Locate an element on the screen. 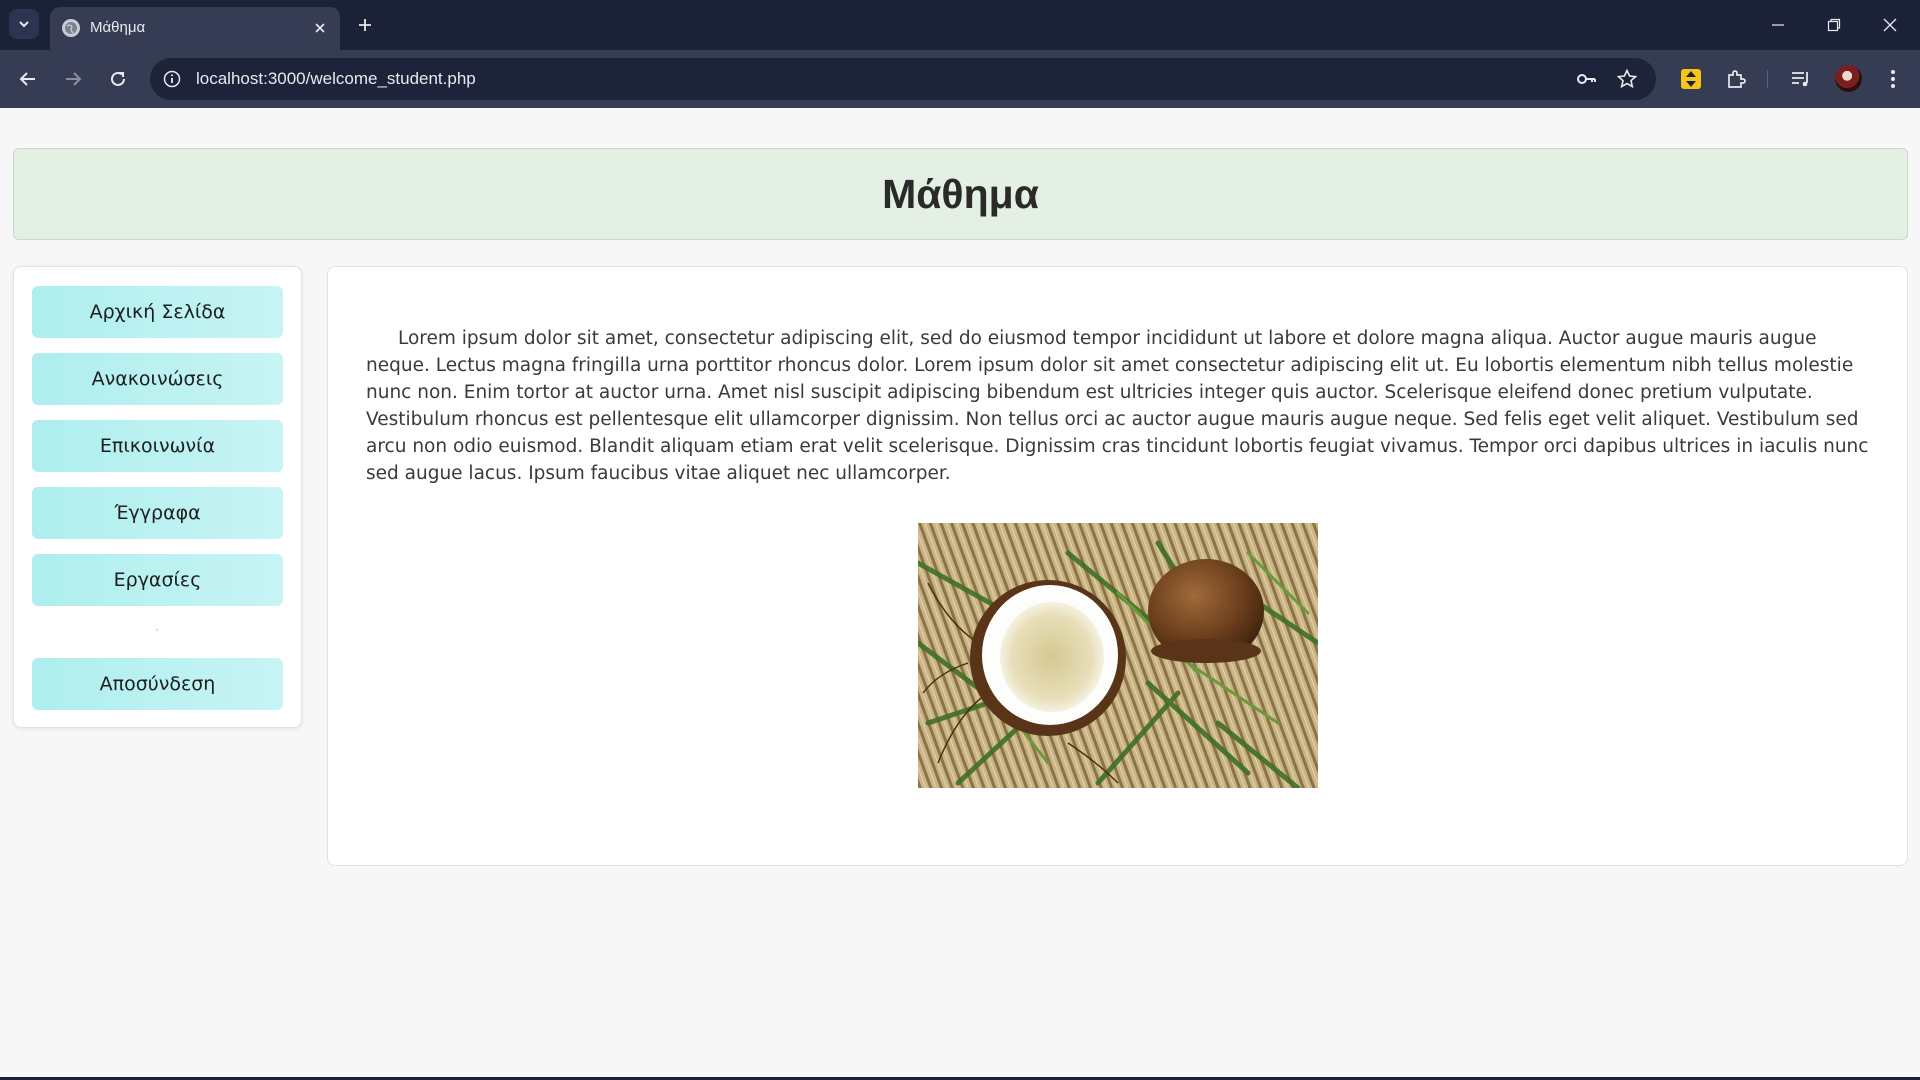 Image resolution: width=1920 pixels, height=1080 pixels. reload-icon is located at coordinates (118, 78).